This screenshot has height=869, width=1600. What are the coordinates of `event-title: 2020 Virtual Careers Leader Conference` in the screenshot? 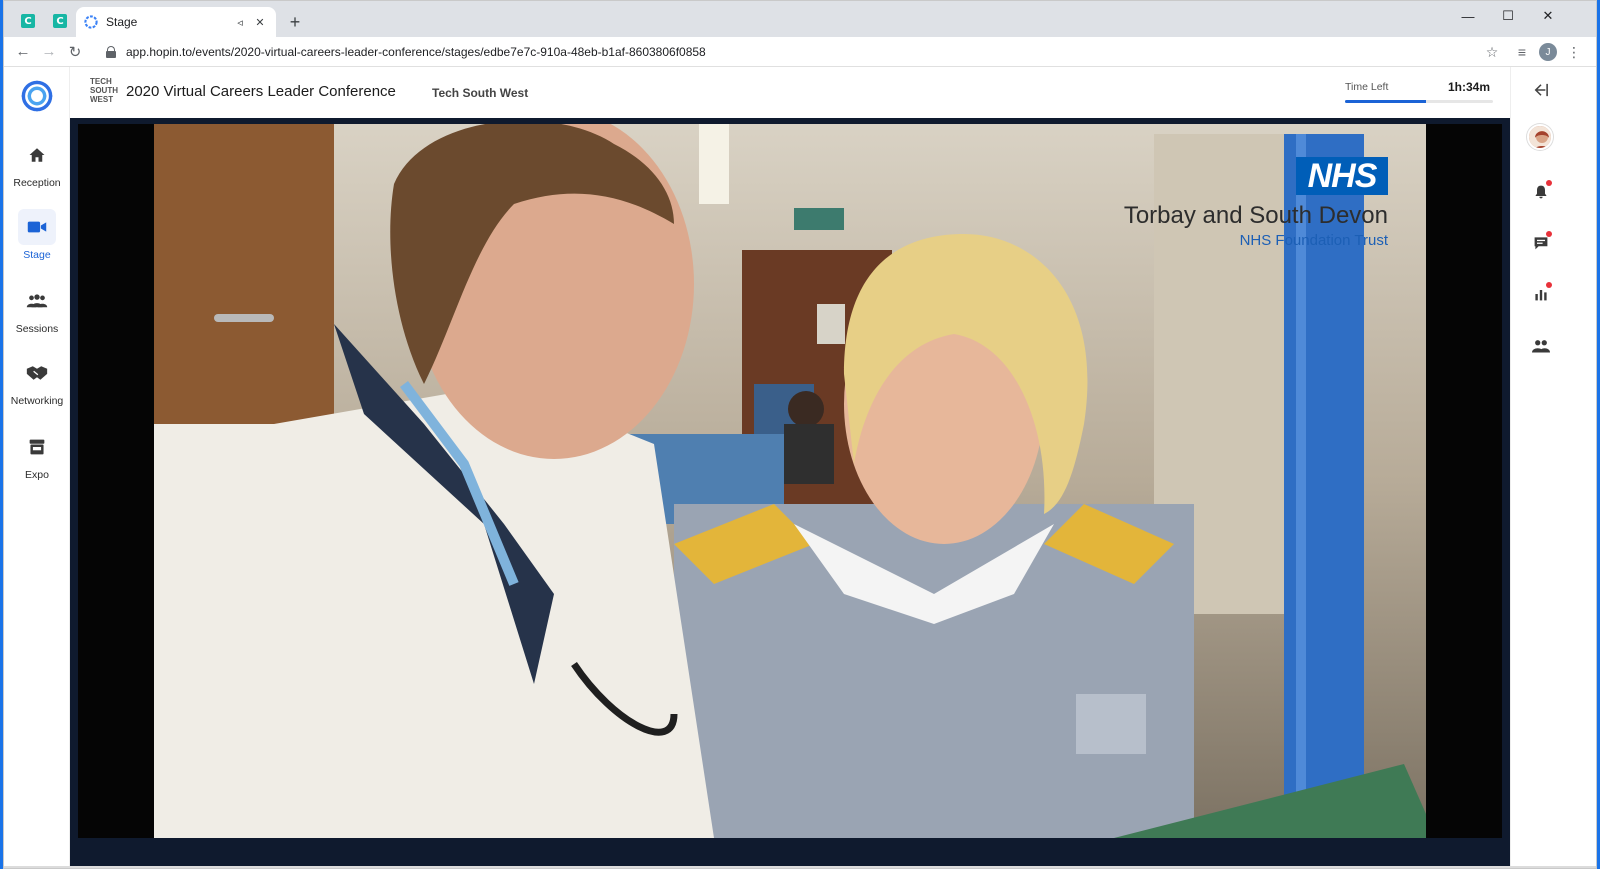 It's located at (261, 91).